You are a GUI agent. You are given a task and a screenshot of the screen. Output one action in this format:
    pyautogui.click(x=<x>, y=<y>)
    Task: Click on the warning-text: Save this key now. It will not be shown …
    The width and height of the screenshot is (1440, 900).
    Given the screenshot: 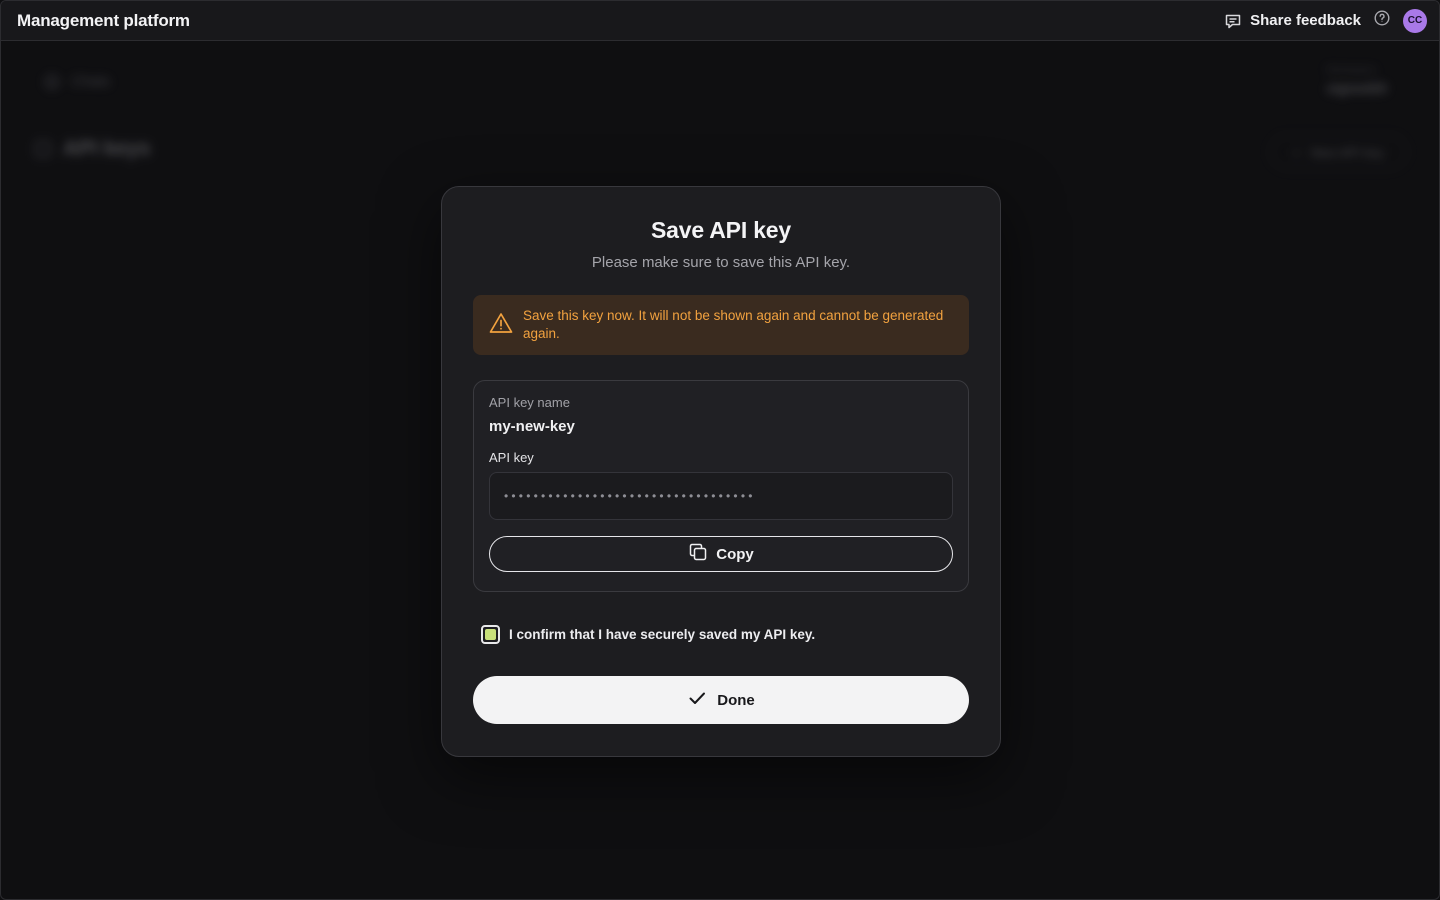 What is the action you would take?
    pyautogui.click(x=733, y=324)
    